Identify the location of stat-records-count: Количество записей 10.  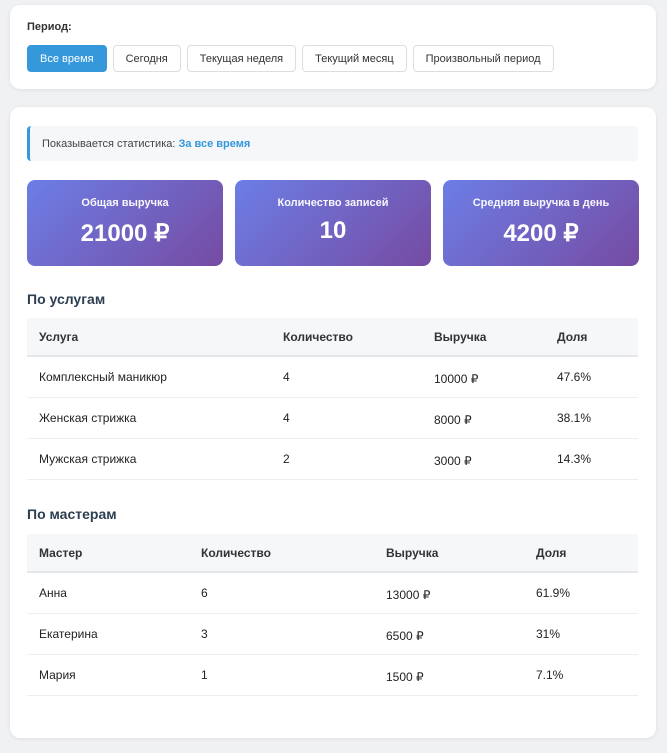
(333, 223).